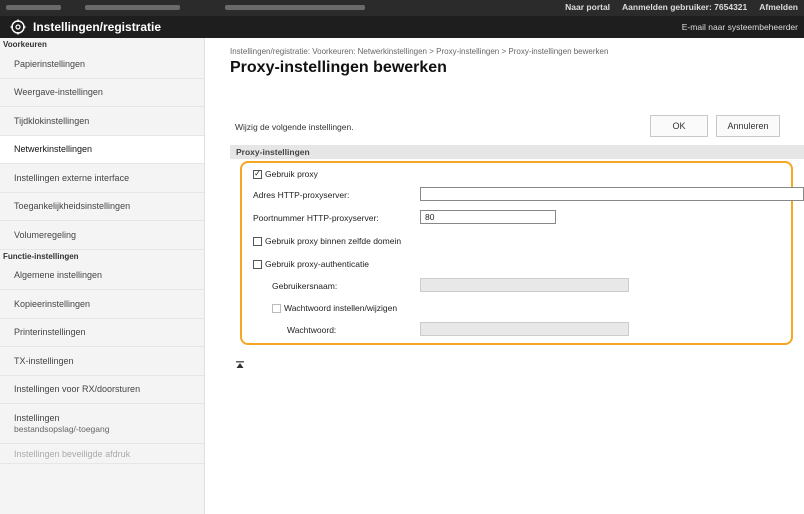 Image resolution: width=804 pixels, height=514 pixels. What do you see at coordinates (62, 428) in the screenshot?
I see `sidebar-item-line2: bestandsopslag/-toegang` at bounding box center [62, 428].